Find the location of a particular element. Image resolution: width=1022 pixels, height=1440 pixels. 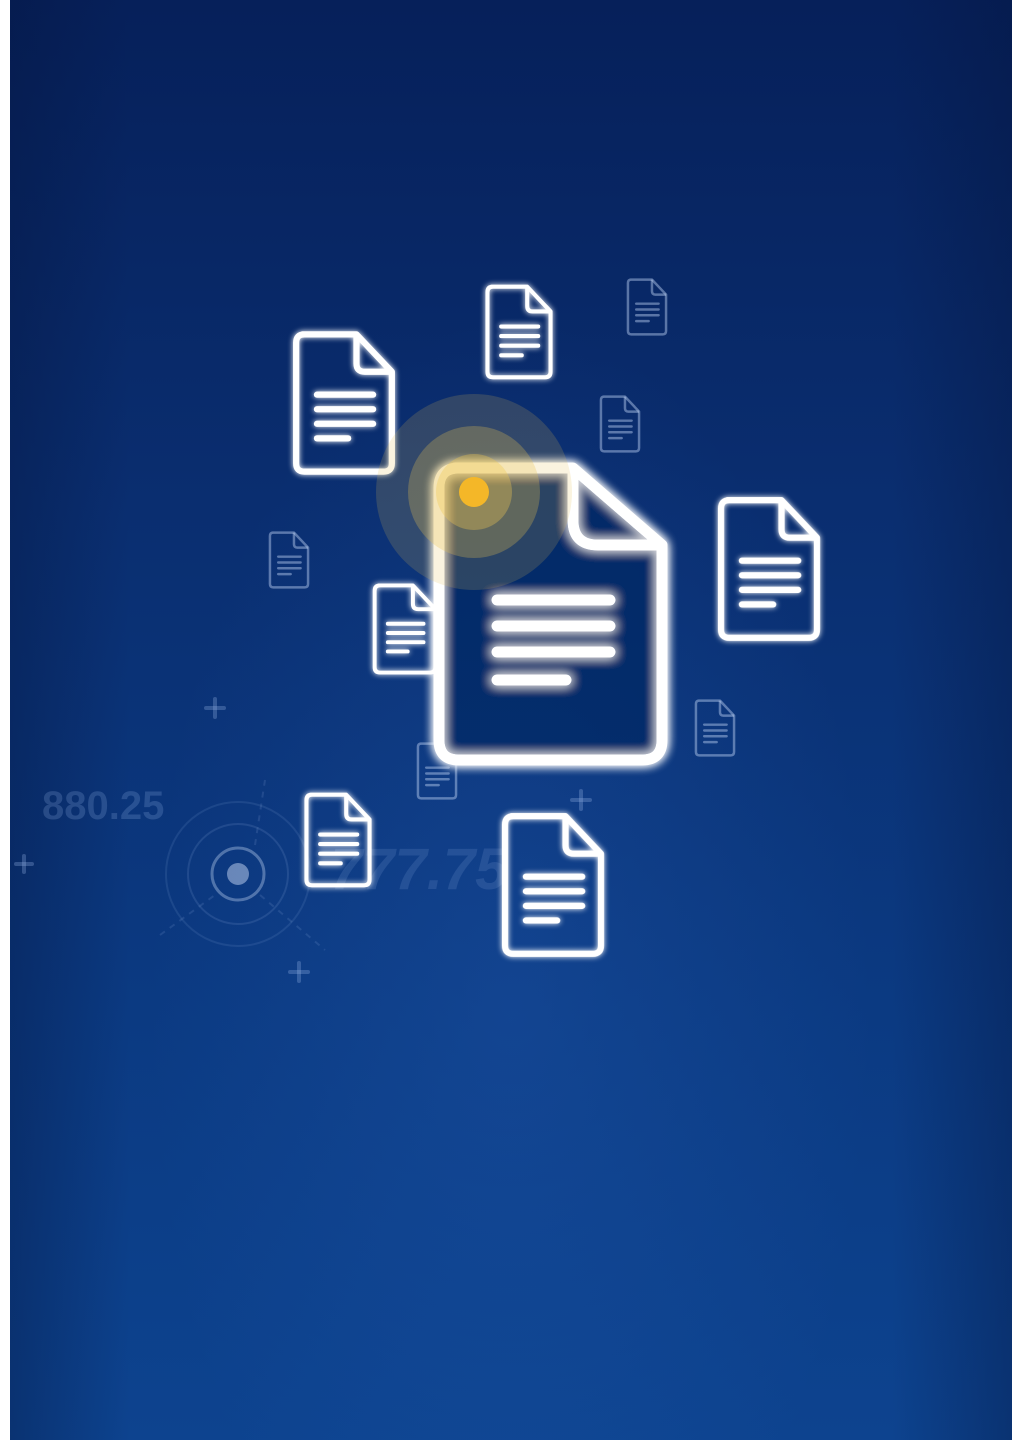

target-decoration is located at coordinates (242, 865).